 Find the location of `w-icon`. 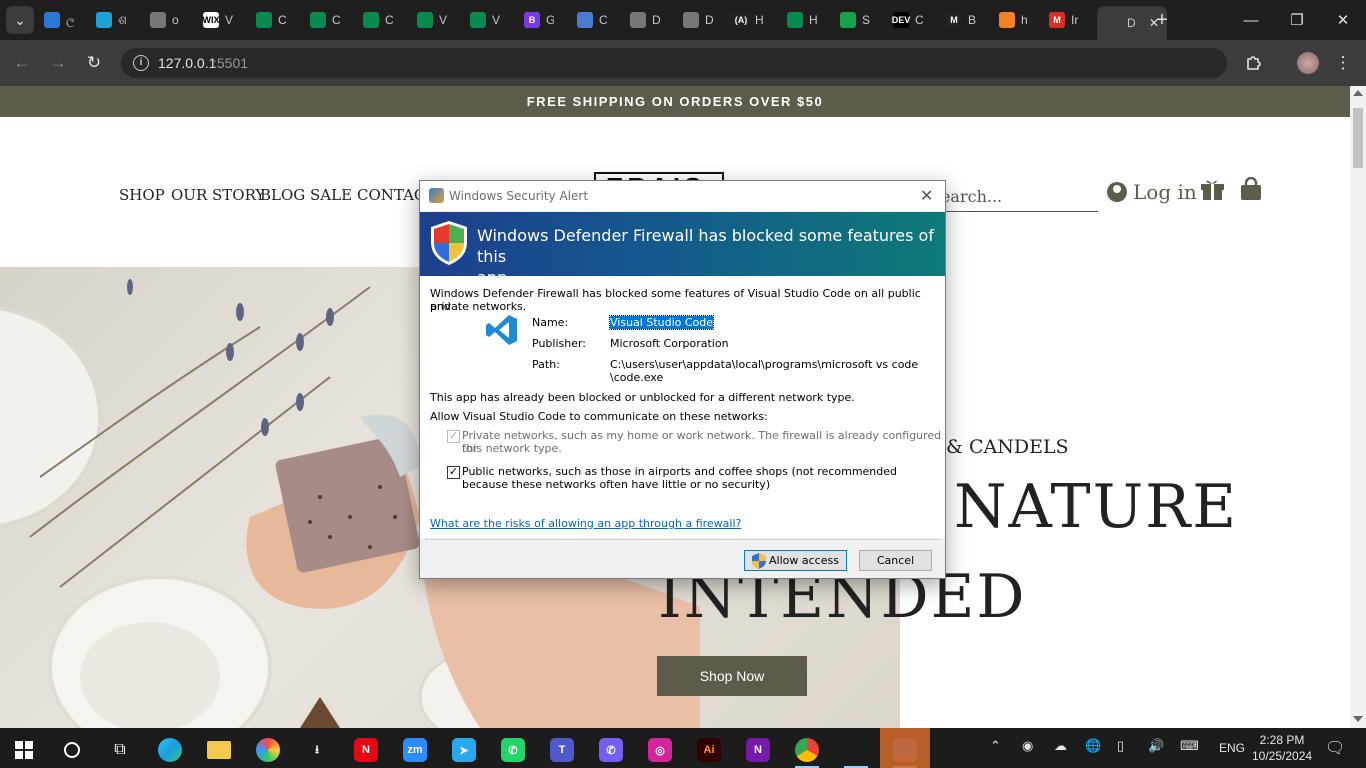

w-icon is located at coordinates (318, 20).